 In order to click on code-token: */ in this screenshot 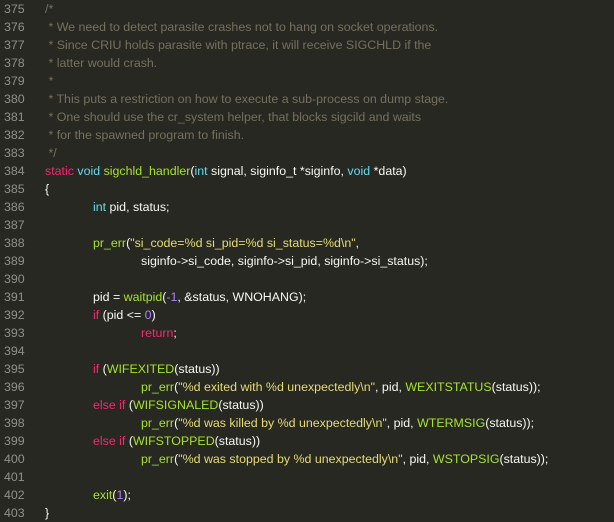, I will do `click(51, 153)`.